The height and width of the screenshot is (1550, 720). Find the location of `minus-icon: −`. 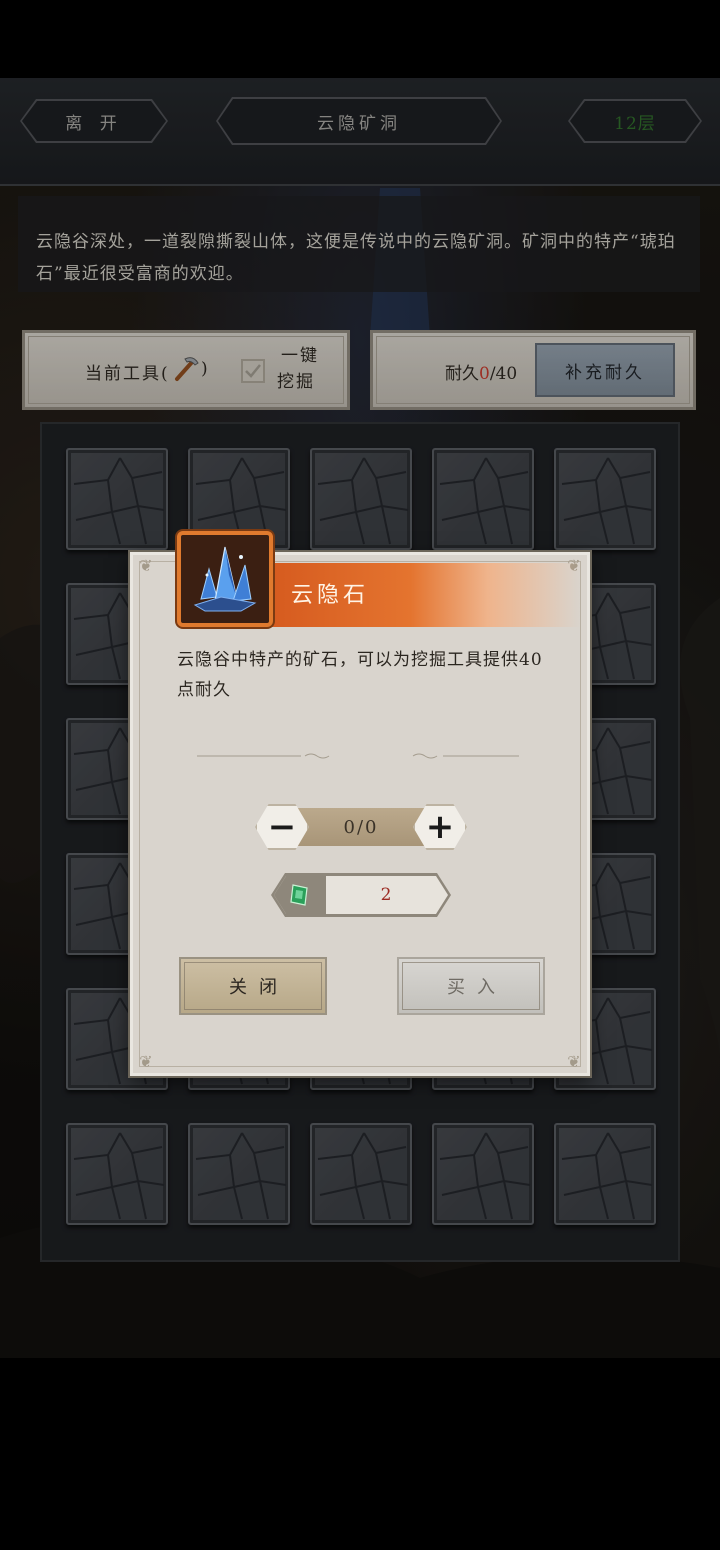

minus-icon: − is located at coordinates (282, 827).